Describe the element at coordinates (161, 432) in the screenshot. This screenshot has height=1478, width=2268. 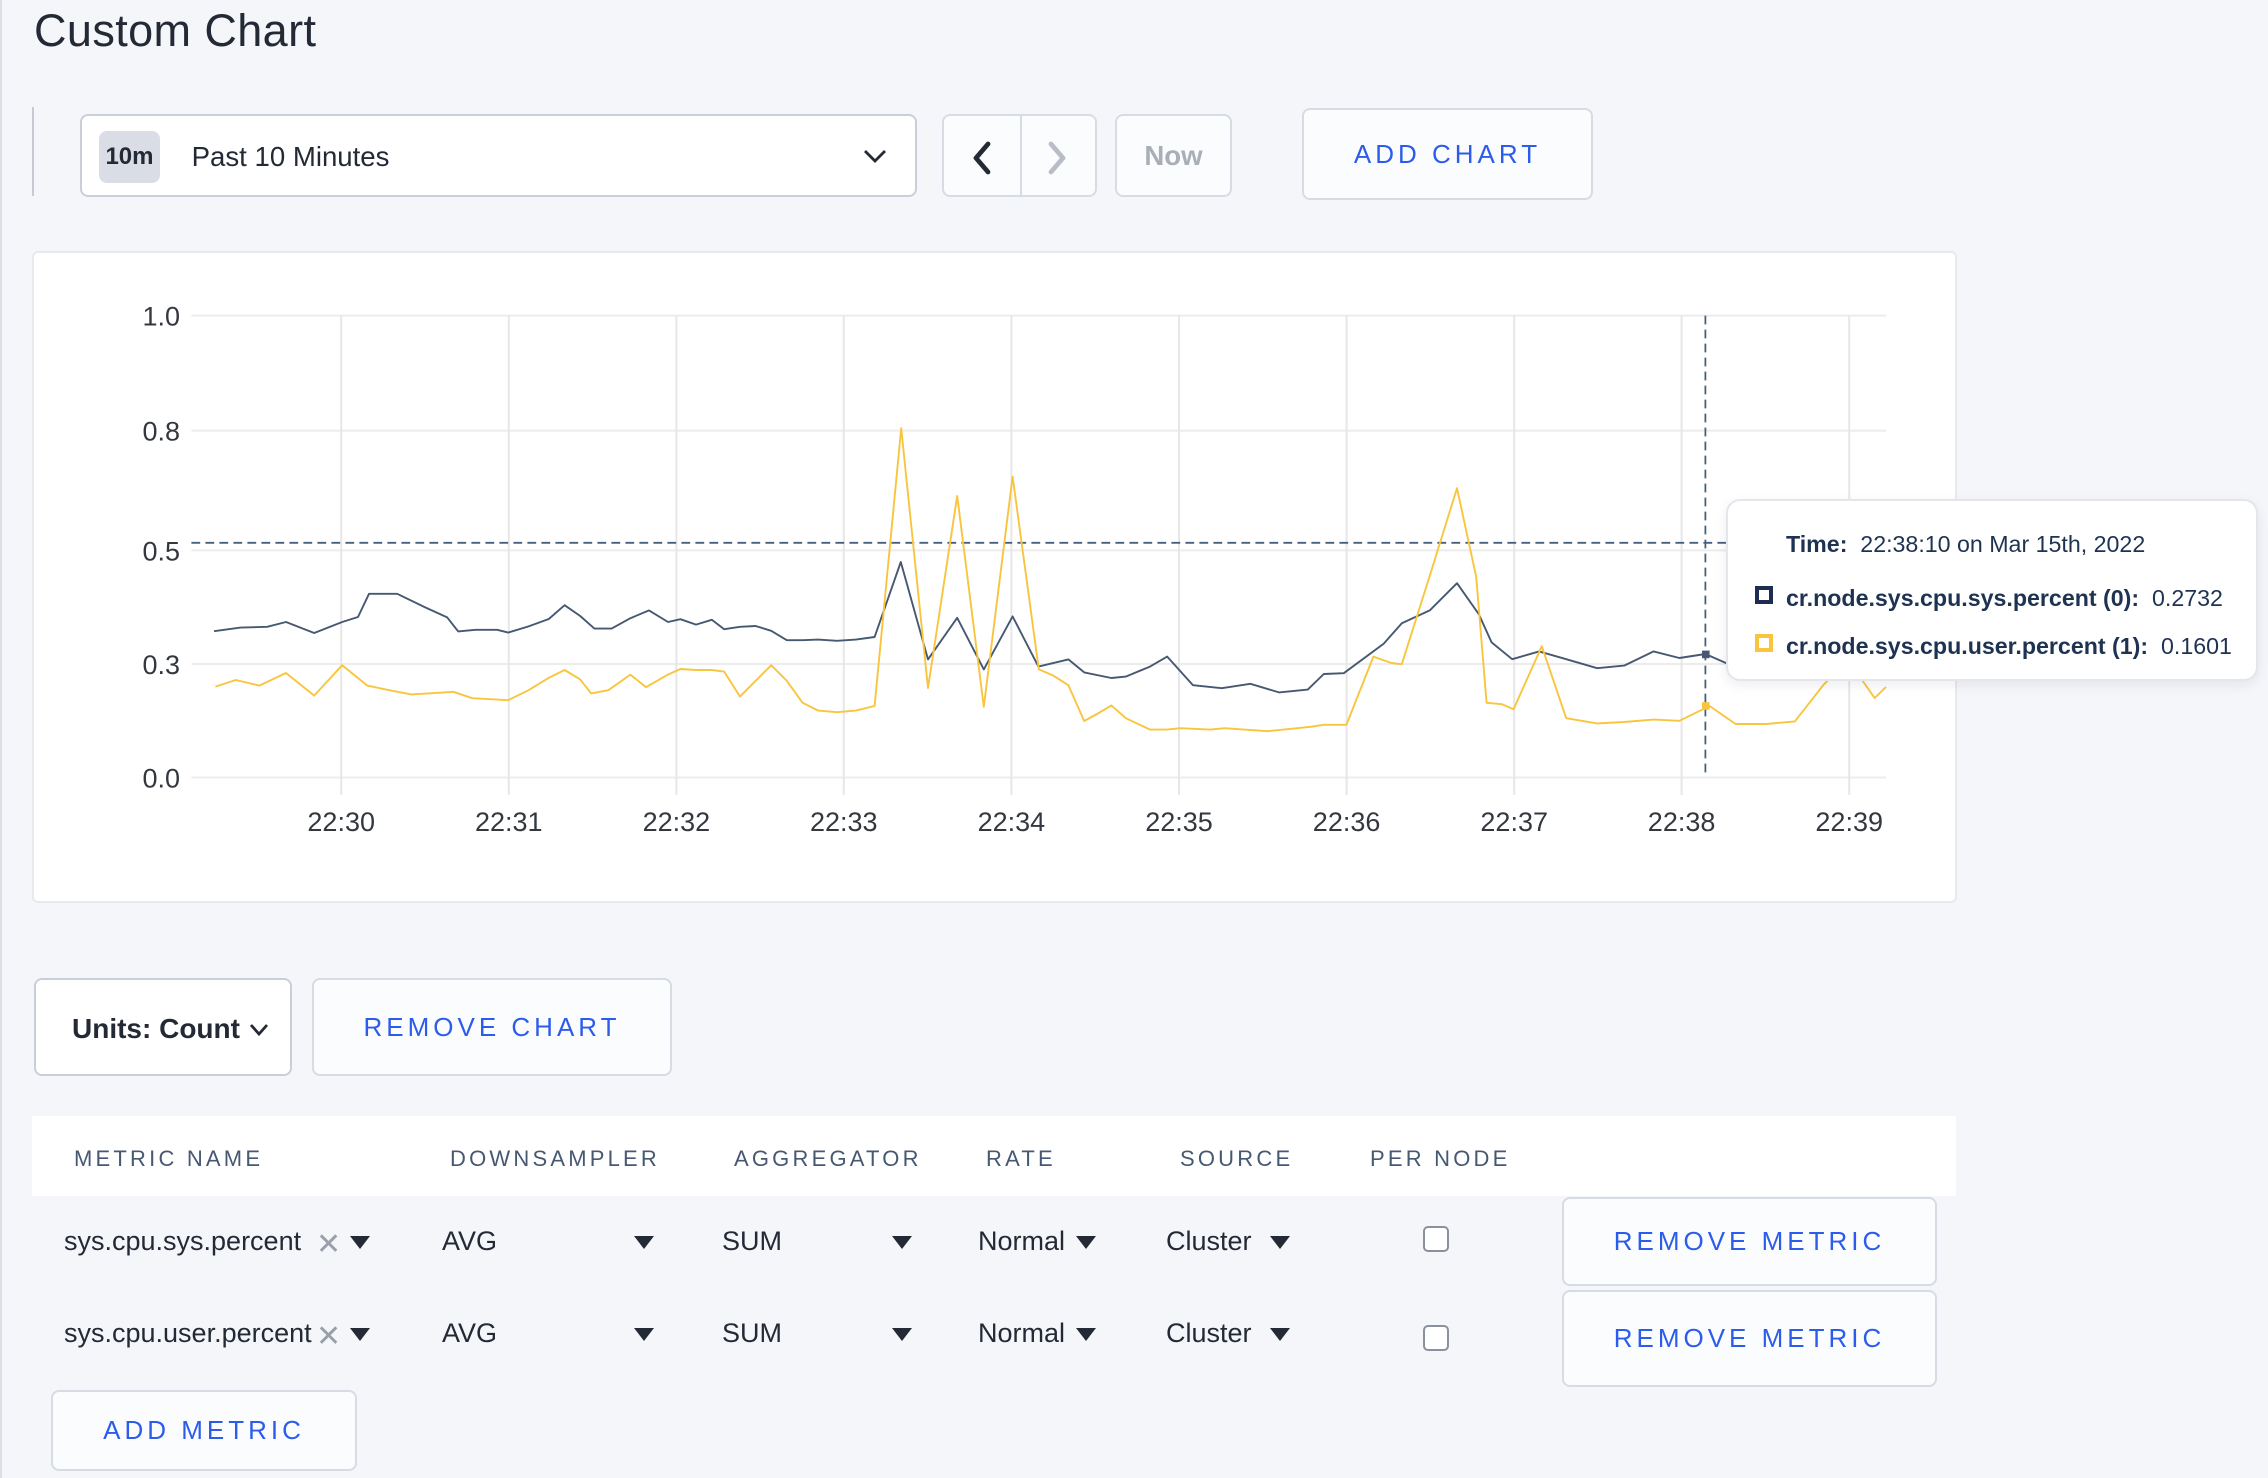
I see `svg-text: 0.8` at that location.